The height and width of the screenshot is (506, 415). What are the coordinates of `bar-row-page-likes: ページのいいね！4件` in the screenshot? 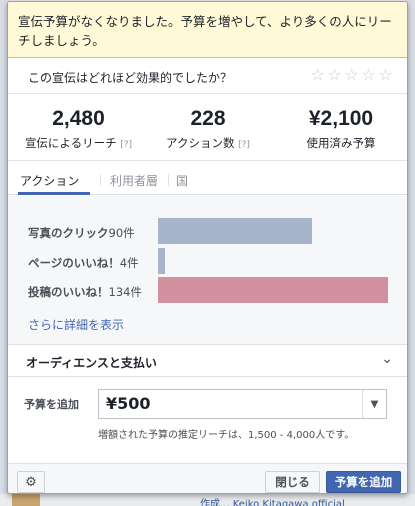 It's located at (207, 261).